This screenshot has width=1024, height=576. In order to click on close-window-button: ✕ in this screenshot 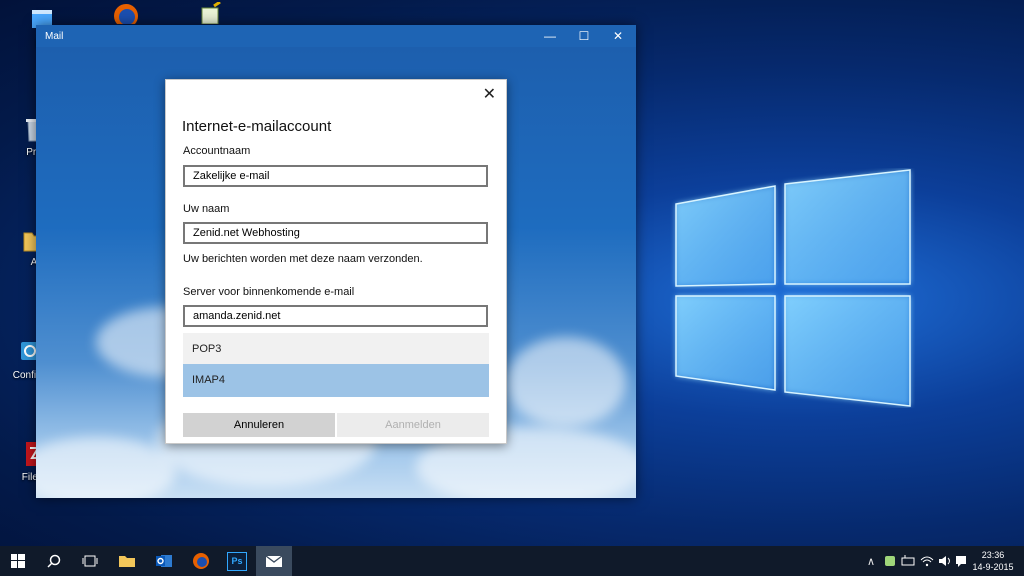, I will do `click(618, 36)`.